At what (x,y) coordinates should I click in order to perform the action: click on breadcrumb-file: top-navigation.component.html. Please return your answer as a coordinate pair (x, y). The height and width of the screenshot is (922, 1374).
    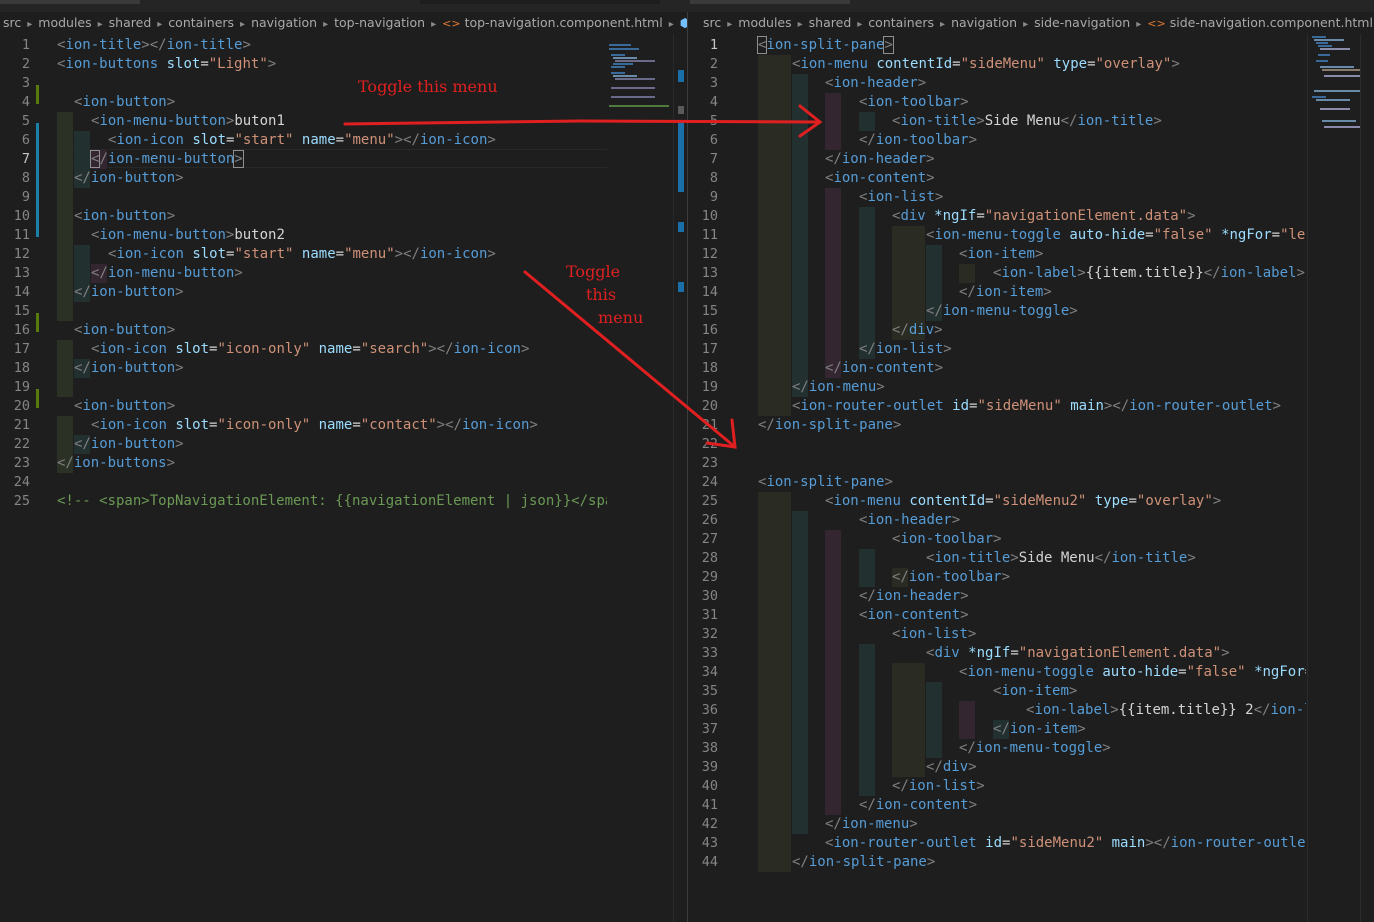
    Looking at the image, I should click on (564, 22).